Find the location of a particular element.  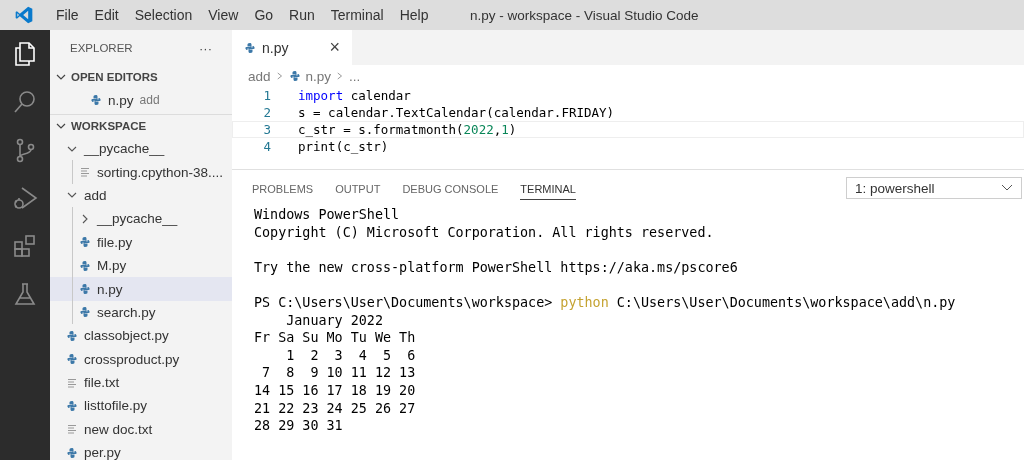

line-number: 1 is located at coordinates (266, 95).